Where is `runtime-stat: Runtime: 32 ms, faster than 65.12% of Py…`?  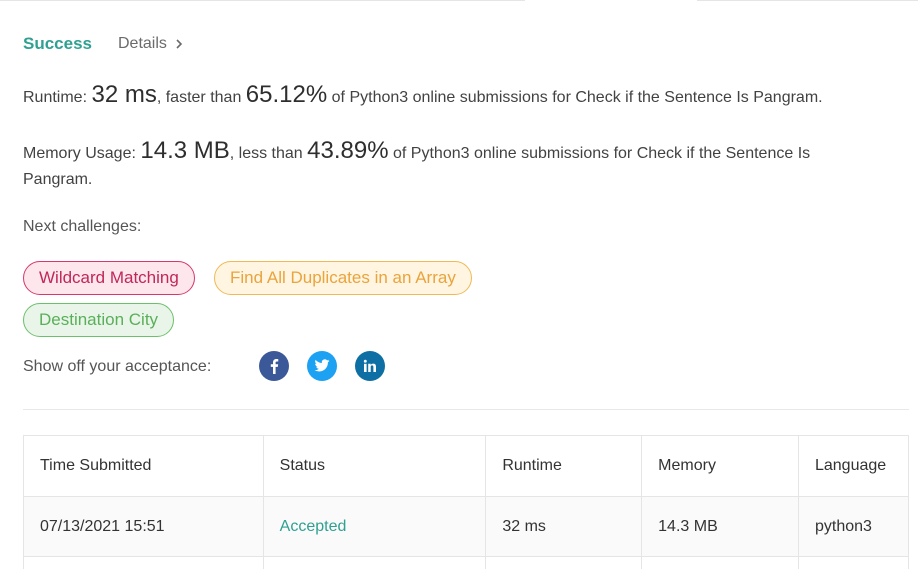 runtime-stat: Runtime: 32 ms, faster than 65.12% of Py… is located at coordinates (463, 96).